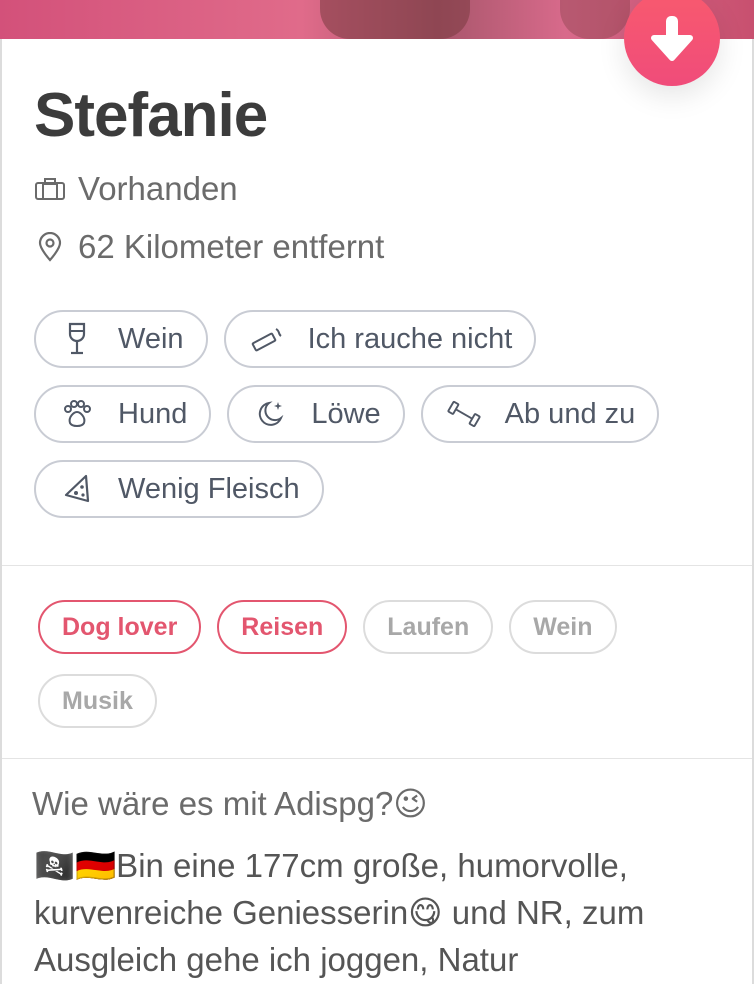 The image size is (754, 984). I want to click on bio-title: Wie wäre es mit Adispg?😉, so click(230, 803).